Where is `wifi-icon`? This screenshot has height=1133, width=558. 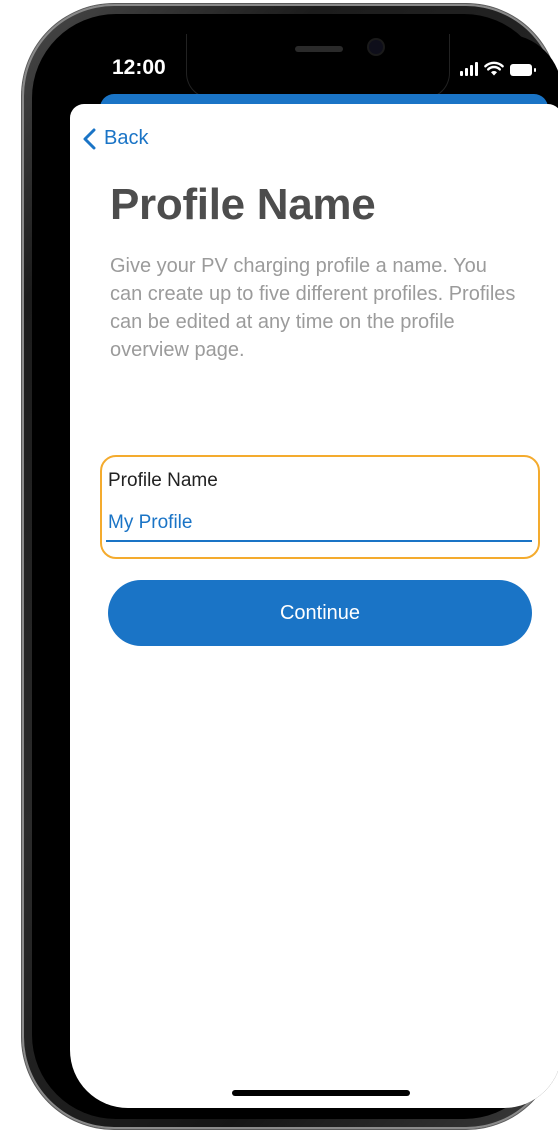 wifi-icon is located at coordinates (494, 68).